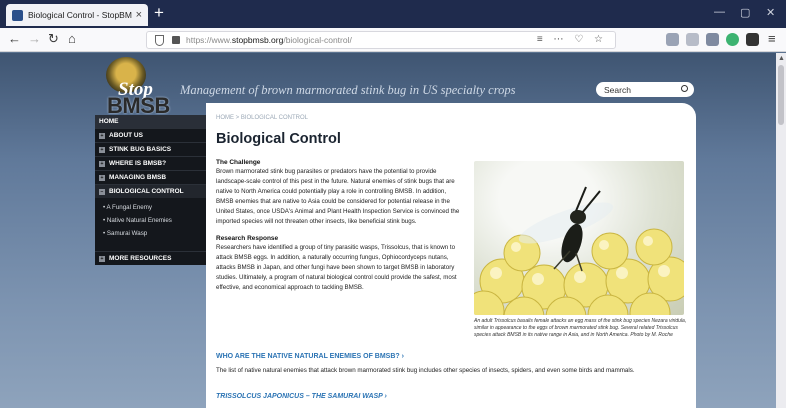  I want to click on extension-green-icon, so click(732, 39).